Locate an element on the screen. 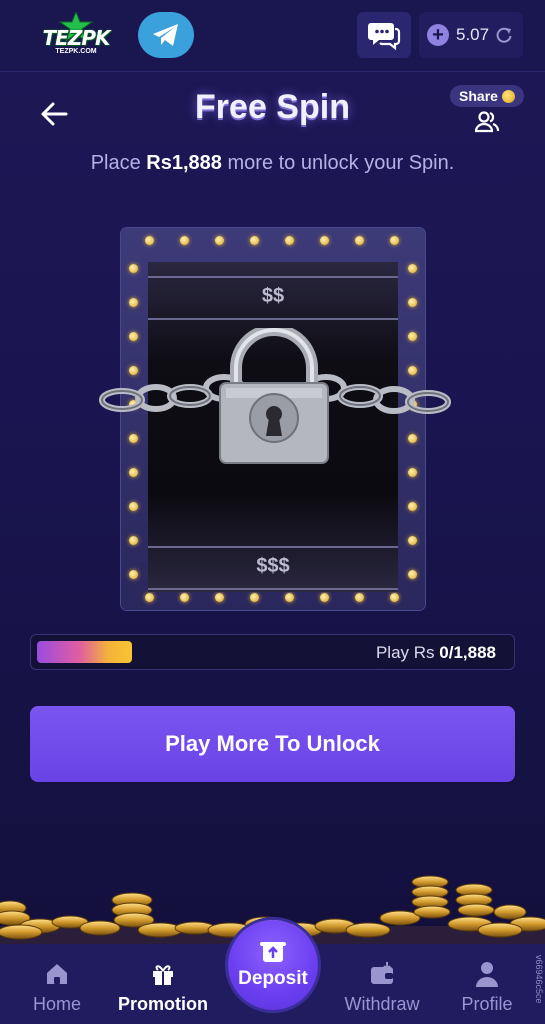  bottom-reel-label: $$$ is located at coordinates (273, 566).